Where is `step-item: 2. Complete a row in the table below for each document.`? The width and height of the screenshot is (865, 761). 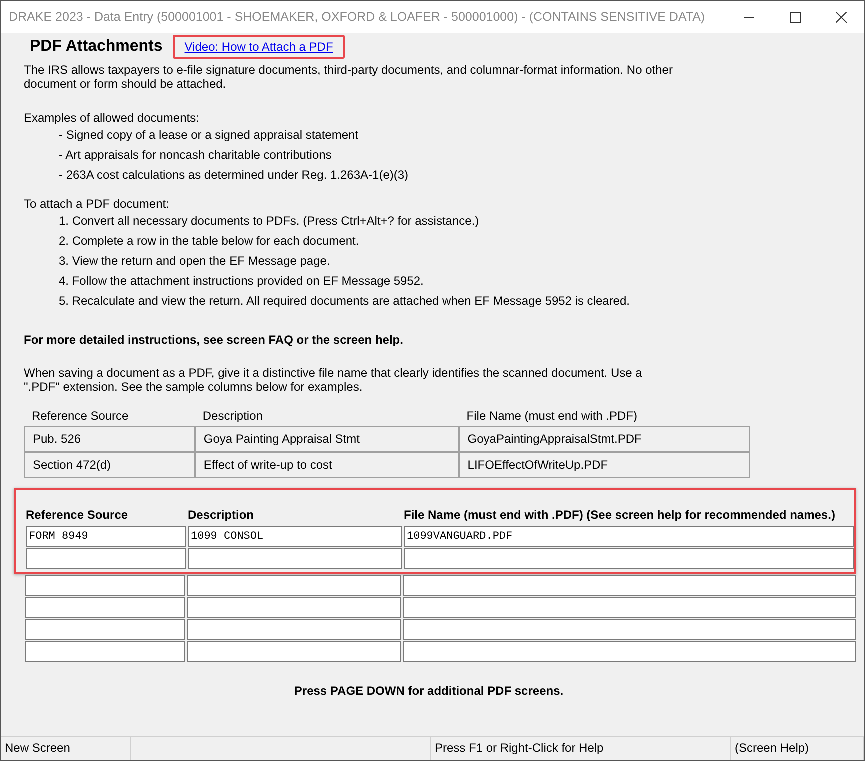 step-item: 2. Complete a row in the table below for each document. is located at coordinates (209, 241).